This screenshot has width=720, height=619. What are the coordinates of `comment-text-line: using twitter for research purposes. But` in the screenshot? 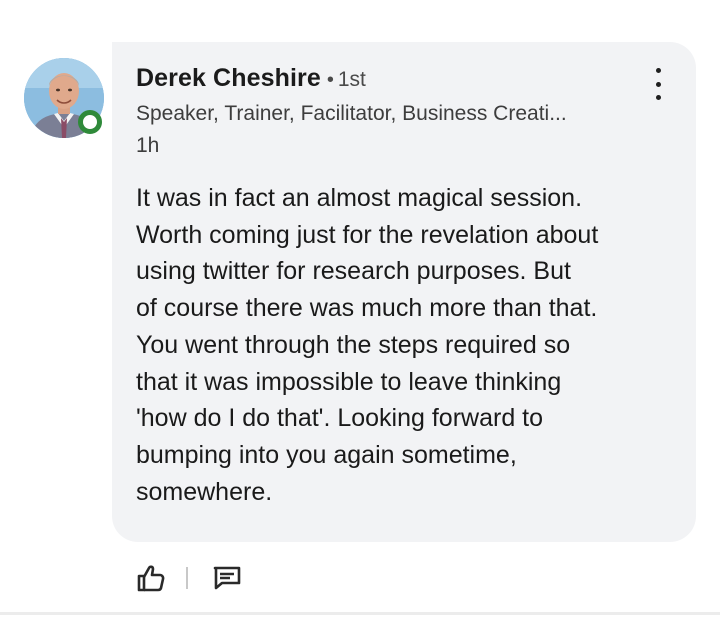 It's located at (353, 271).